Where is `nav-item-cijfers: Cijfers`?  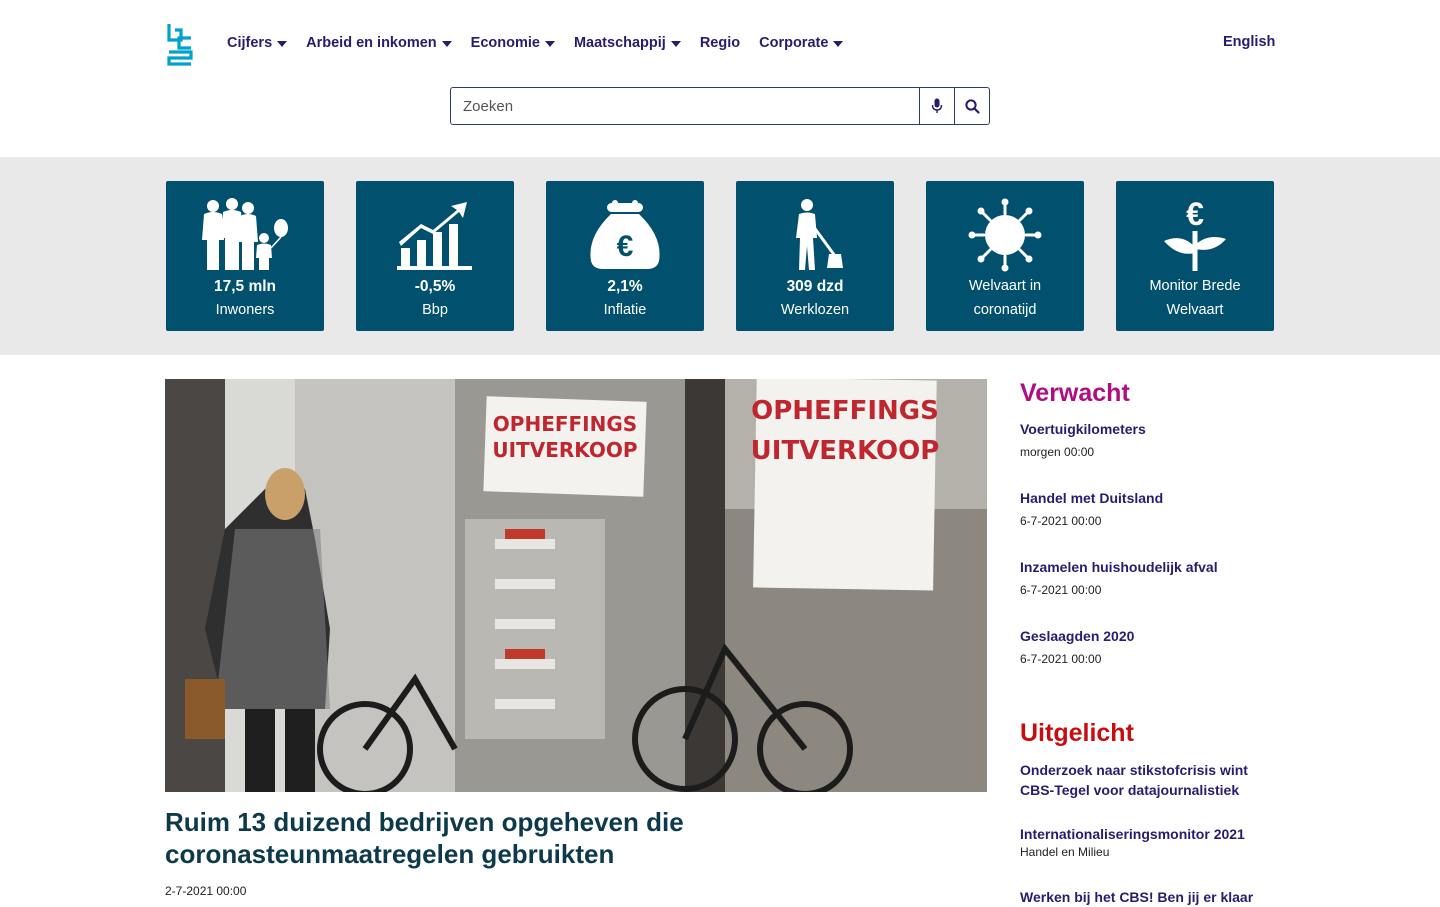 nav-item-cijfers: Cijfers is located at coordinates (257, 43).